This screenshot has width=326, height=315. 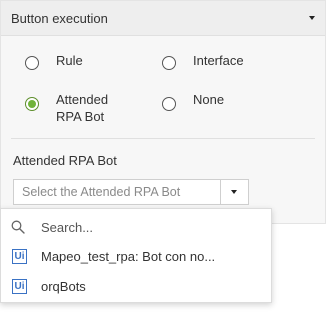 I want to click on radio-none-label: None, so click(x=208, y=100).